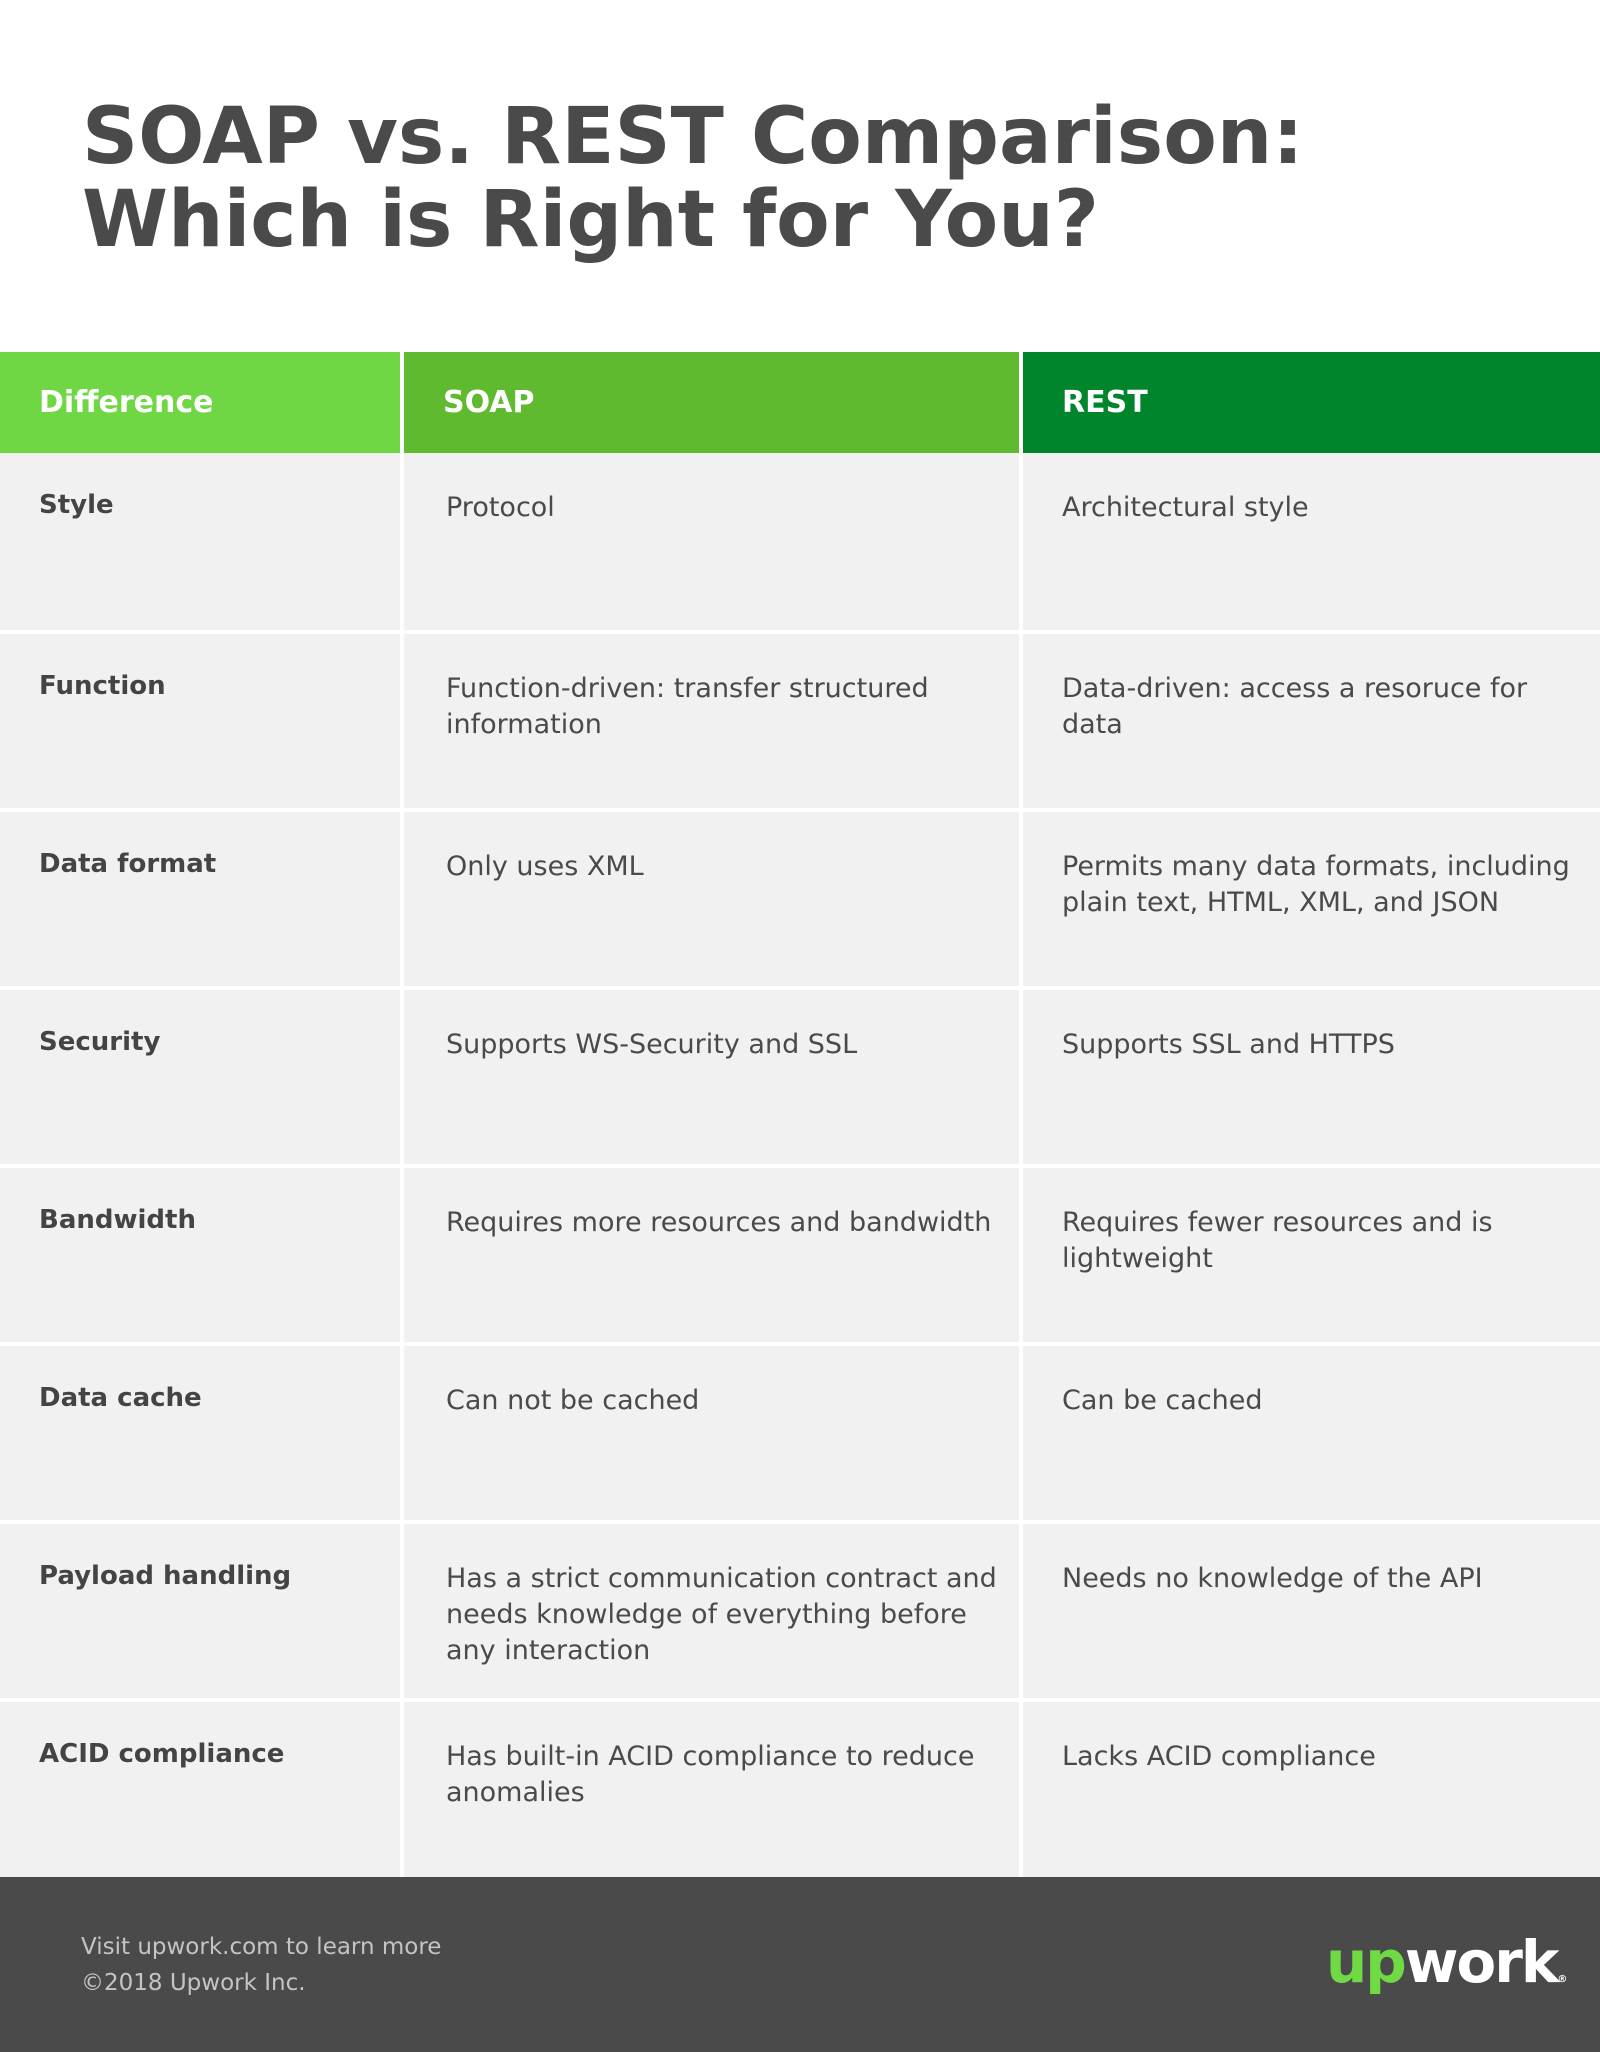  What do you see at coordinates (590, 220) in the screenshot?
I see `title-line-2: Which is Right for You?` at bounding box center [590, 220].